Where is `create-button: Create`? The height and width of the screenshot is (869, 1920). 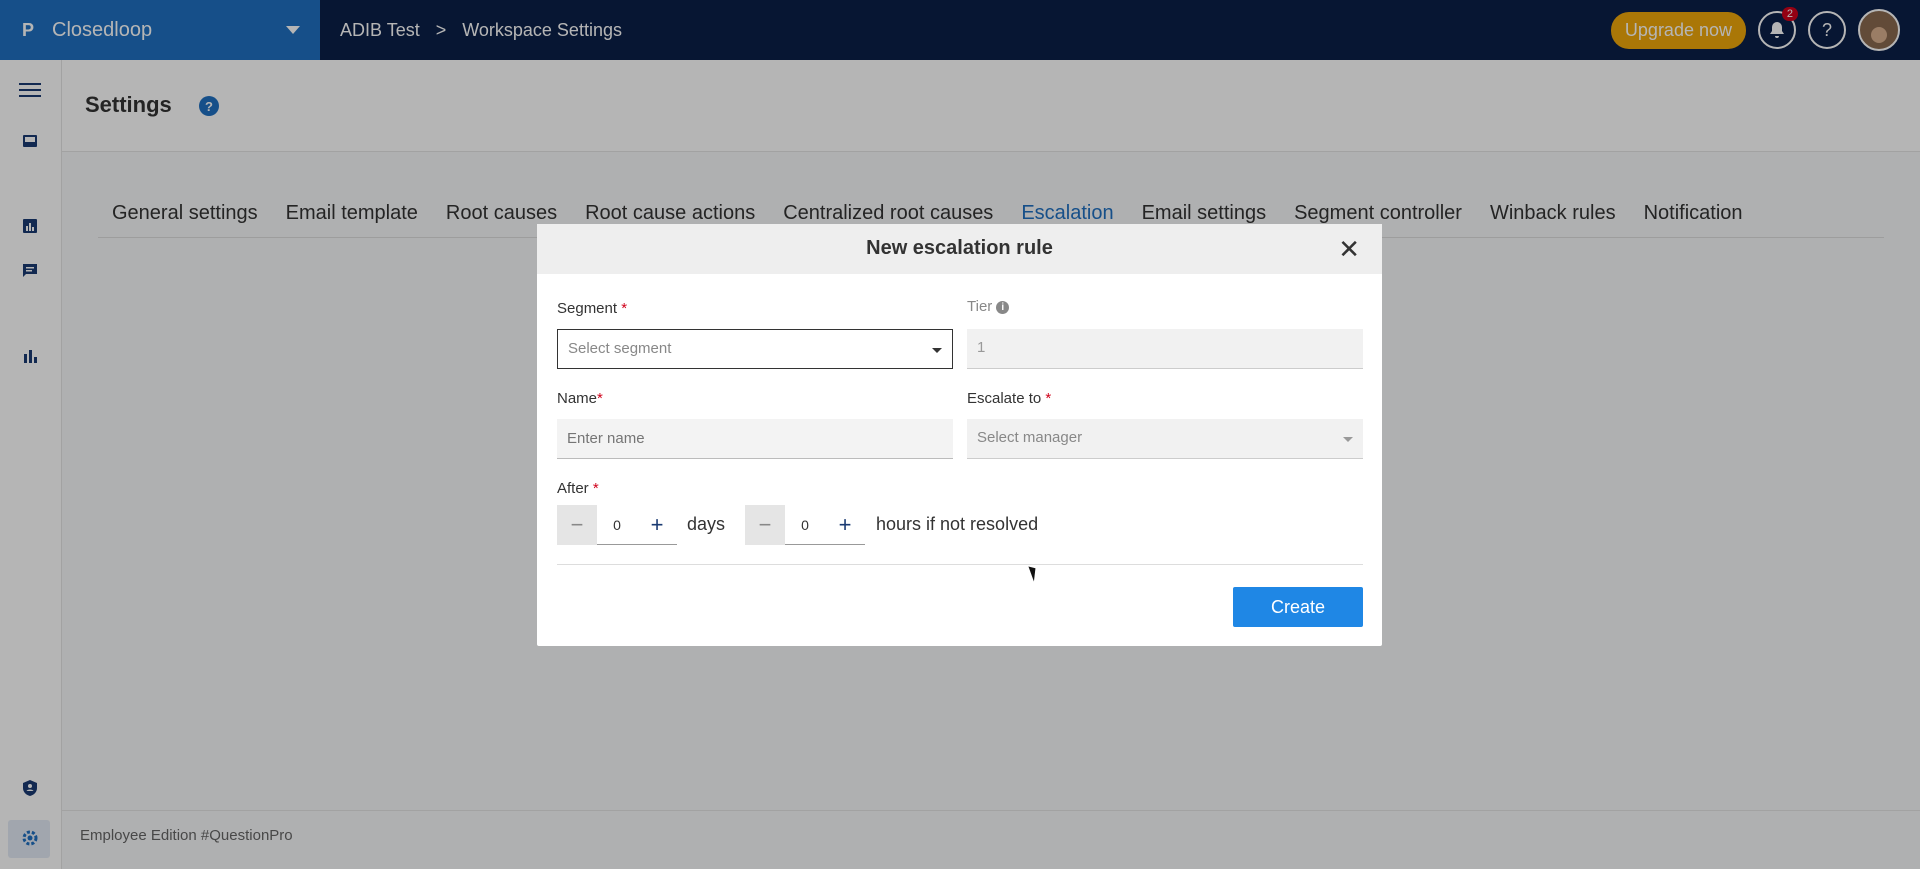 create-button: Create is located at coordinates (1298, 607).